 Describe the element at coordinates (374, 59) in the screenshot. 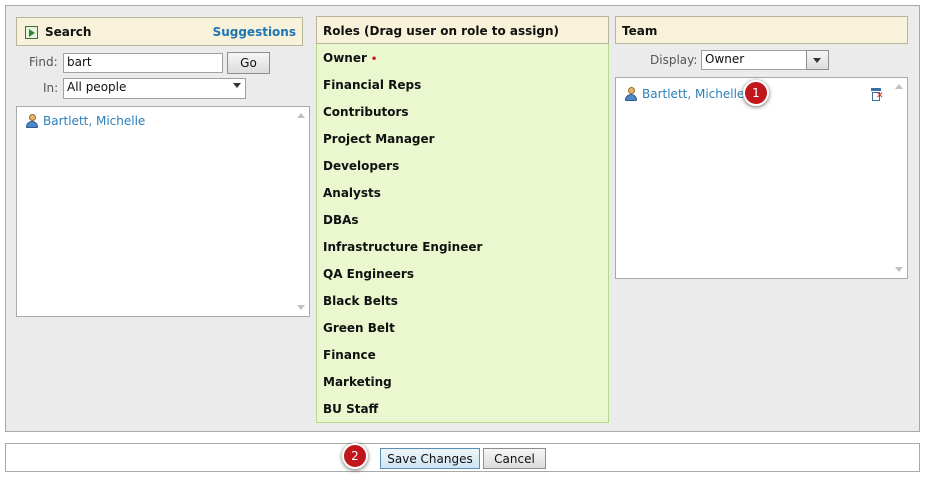

I see `required-marker: •` at that location.